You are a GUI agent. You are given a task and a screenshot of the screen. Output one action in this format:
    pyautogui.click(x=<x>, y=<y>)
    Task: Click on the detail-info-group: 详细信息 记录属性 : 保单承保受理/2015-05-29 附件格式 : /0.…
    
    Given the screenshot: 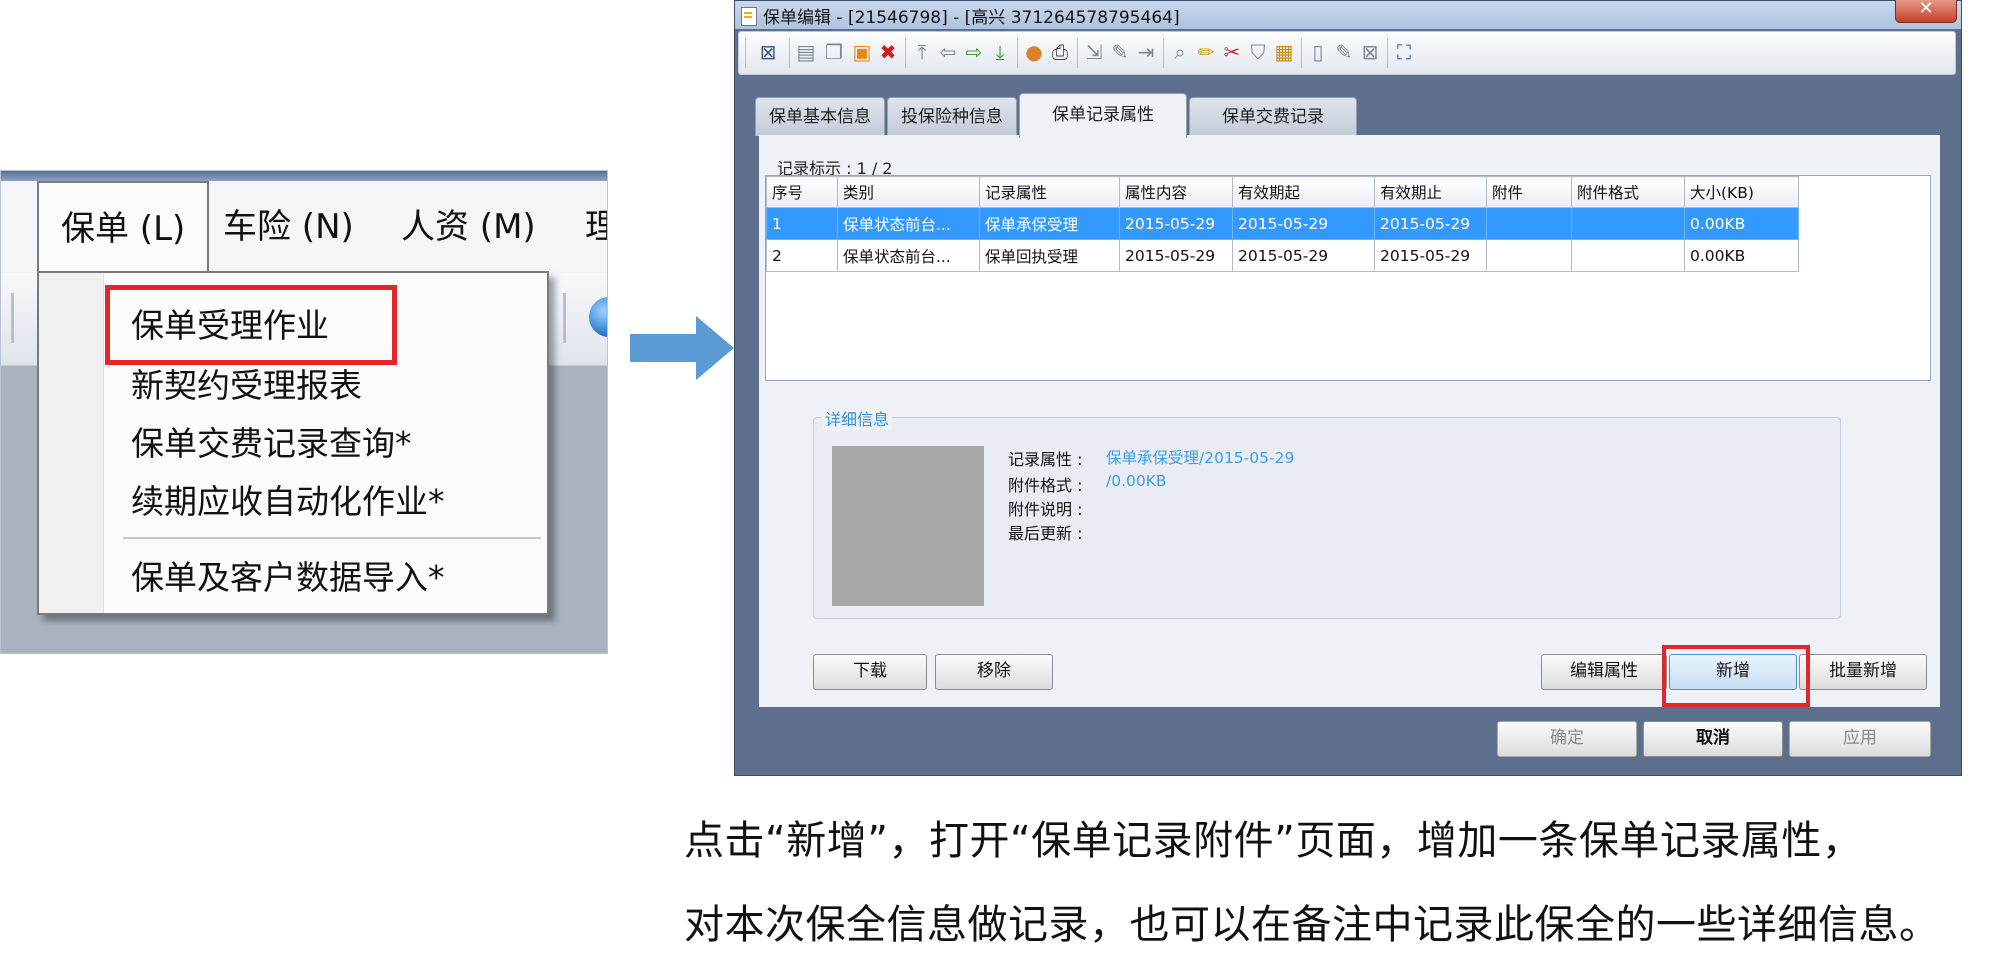 What is the action you would take?
    pyautogui.click(x=1327, y=512)
    